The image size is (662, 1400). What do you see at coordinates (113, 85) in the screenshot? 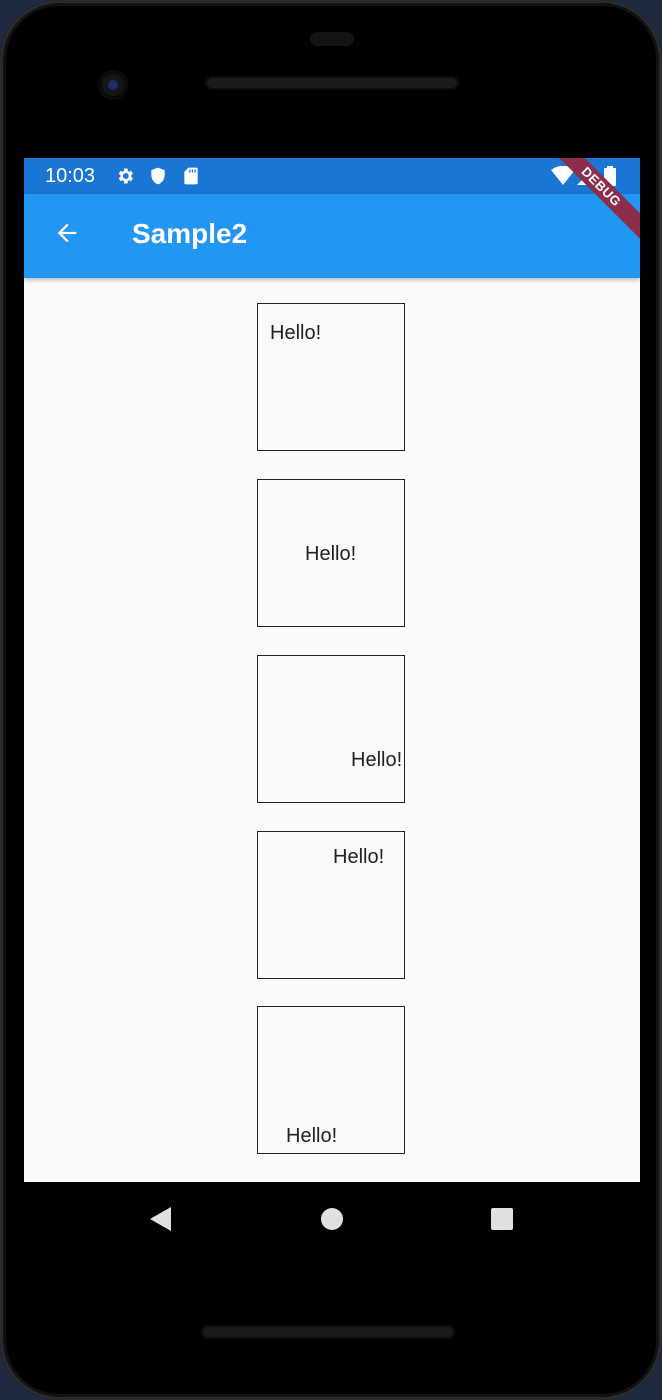
I see `front-camera` at bounding box center [113, 85].